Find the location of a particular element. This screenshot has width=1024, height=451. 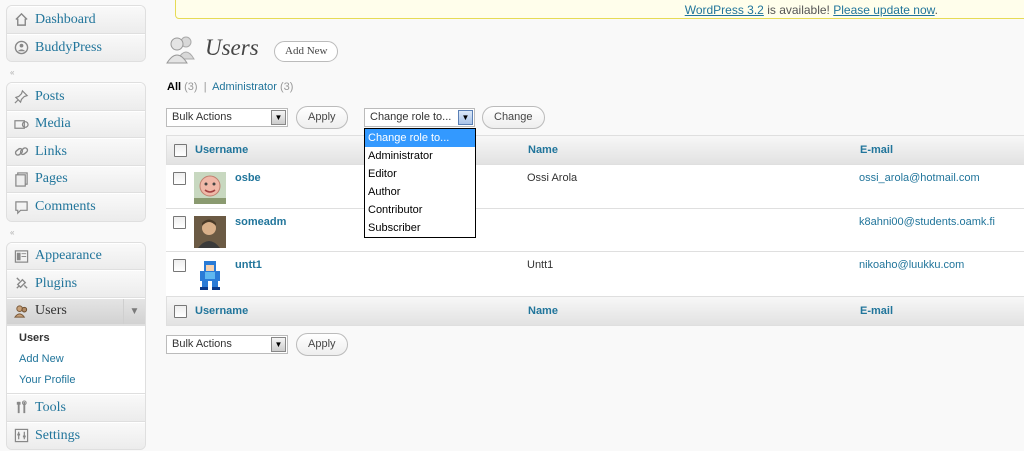

bulk-actions-select-bottom: Bulk Actions ▼ is located at coordinates (227, 344).